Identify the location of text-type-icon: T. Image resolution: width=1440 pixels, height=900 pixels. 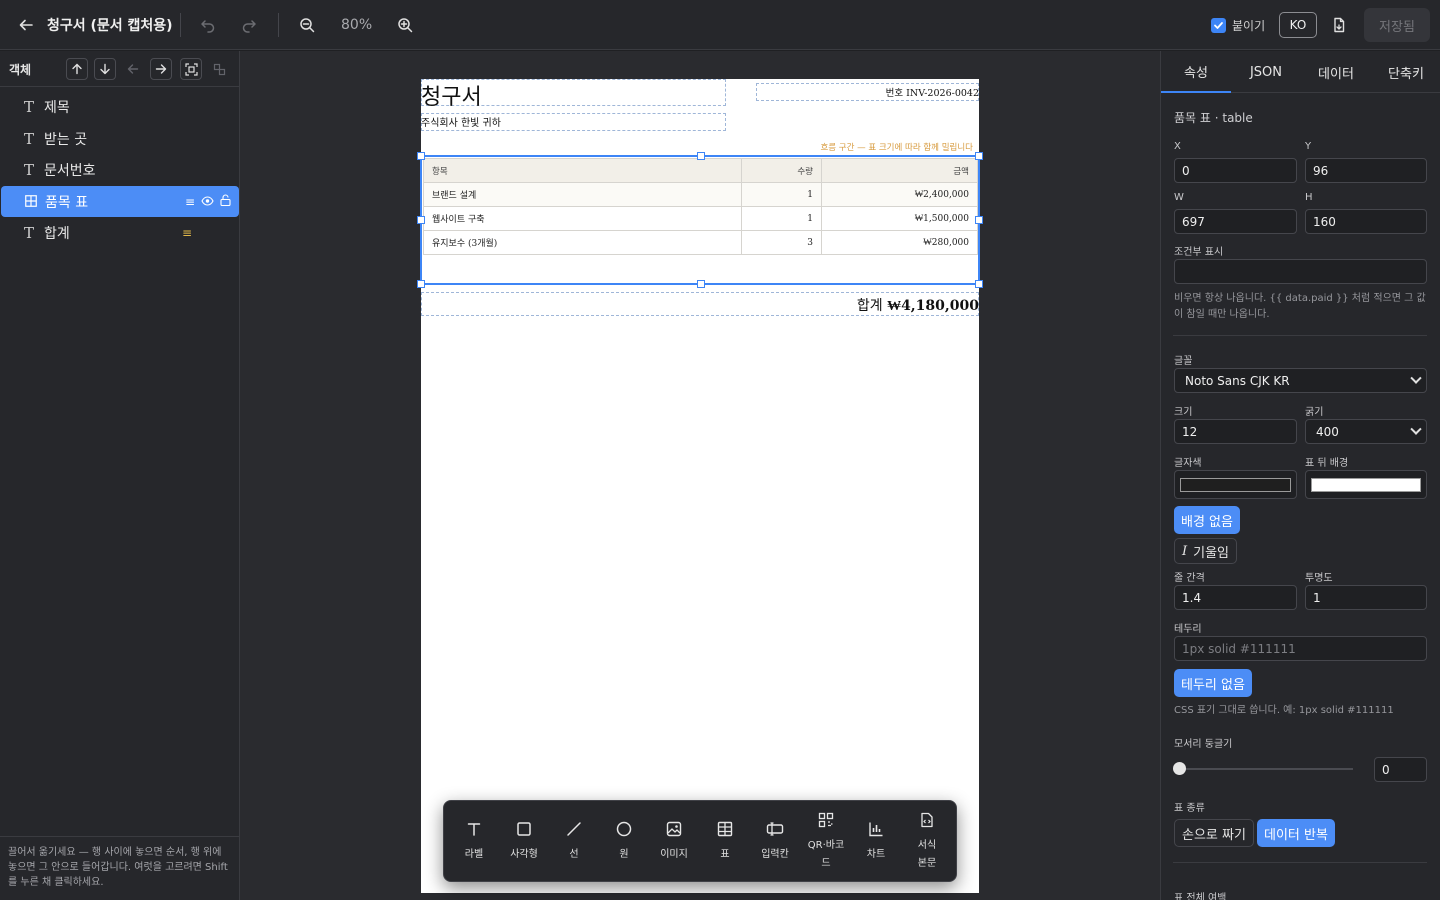
(29, 106).